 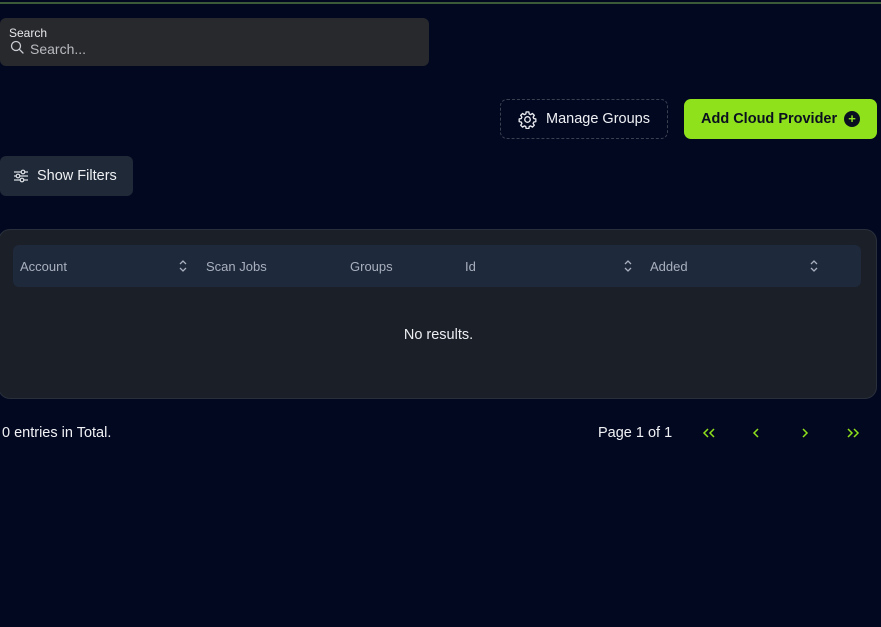 What do you see at coordinates (438, 335) in the screenshot?
I see `empty-state-text: No results.` at bounding box center [438, 335].